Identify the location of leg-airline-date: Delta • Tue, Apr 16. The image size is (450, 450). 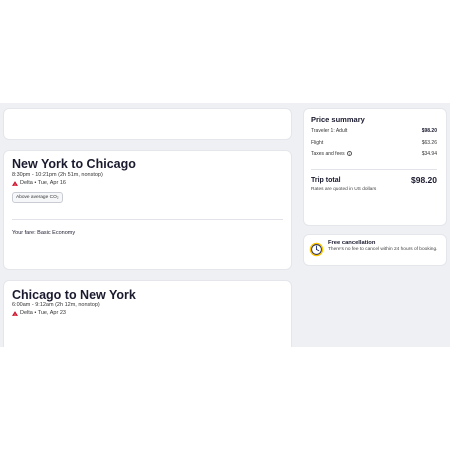
(39, 183).